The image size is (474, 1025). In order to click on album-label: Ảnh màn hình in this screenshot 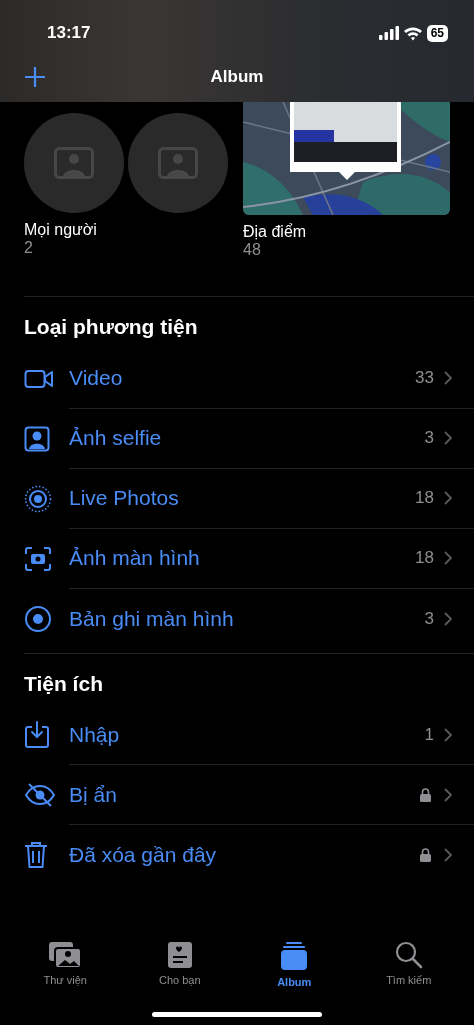, I will do `click(135, 558)`.